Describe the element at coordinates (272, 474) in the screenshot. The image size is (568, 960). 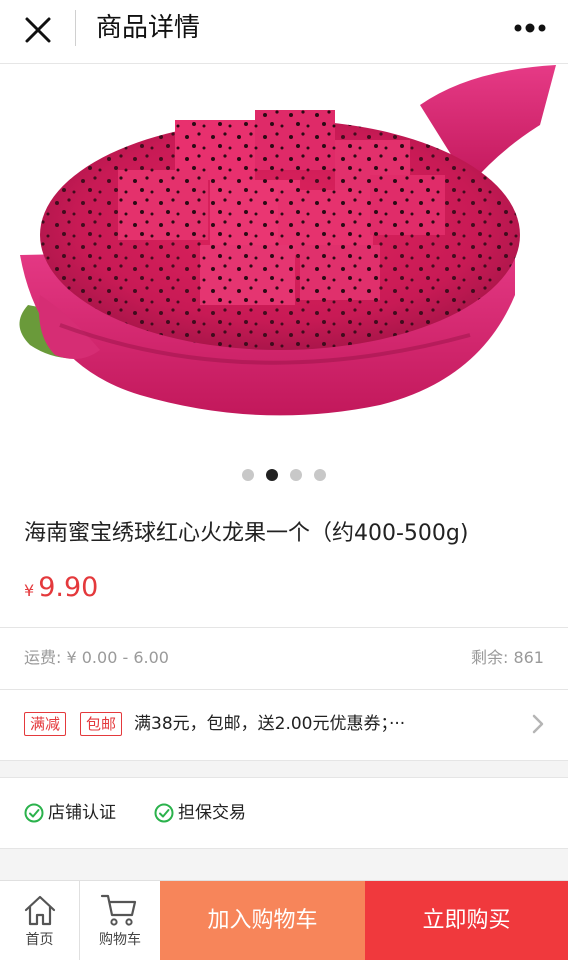
I see `carousel-dot-active` at that location.